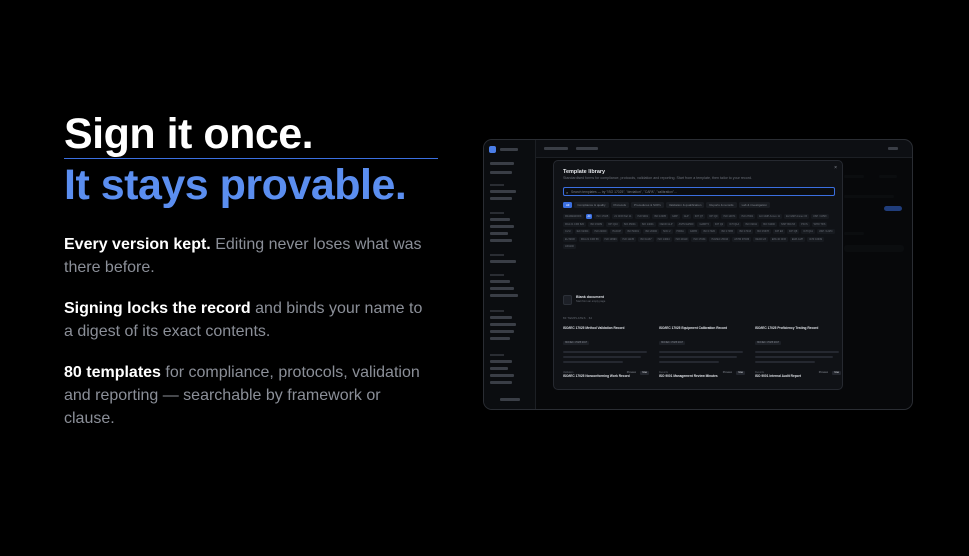 The image size is (969, 556). What do you see at coordinates (603, 300) in the screenshot?
I see `blank-document-option: Blank document Start from an empty page` at bounding box center [603, 300].